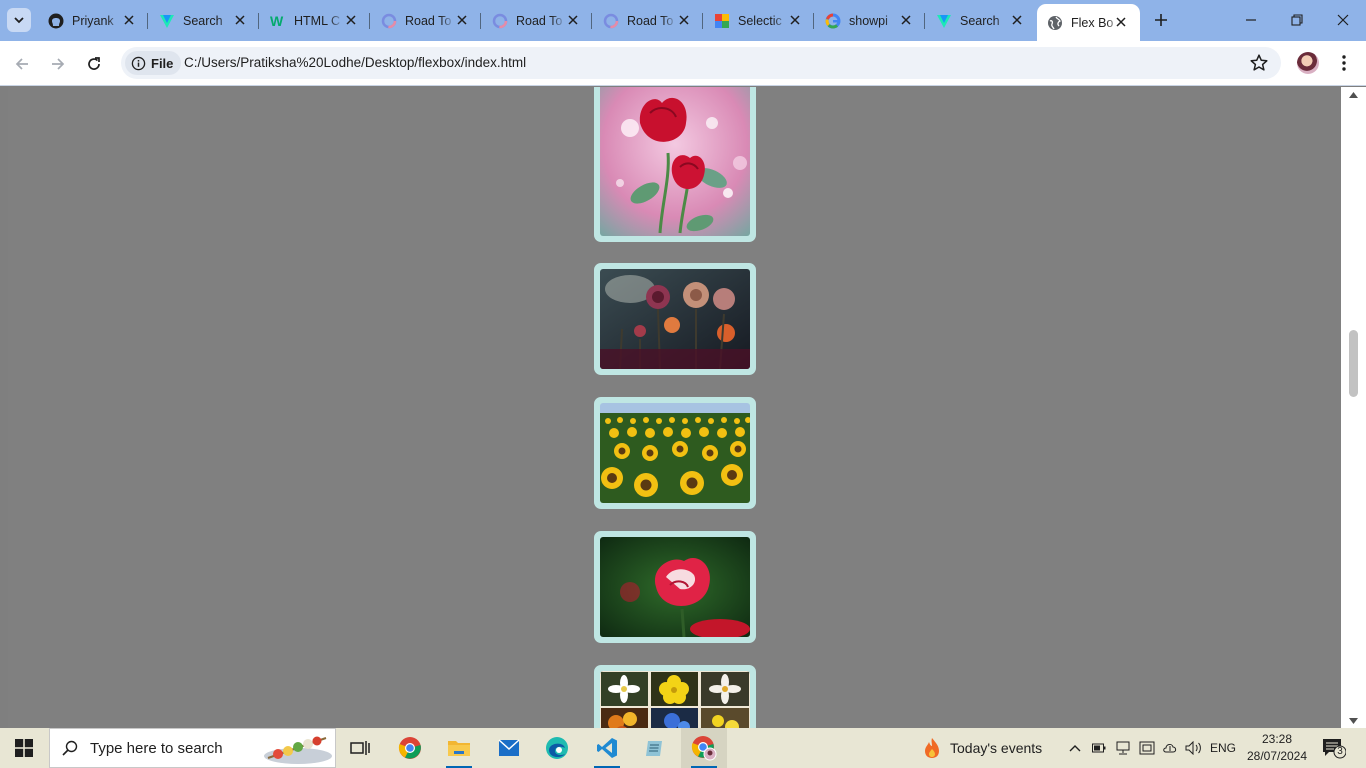 The width and height of the screenshot is (1366, 768). I want to click on tab-title: showpi, so click(868, 20).